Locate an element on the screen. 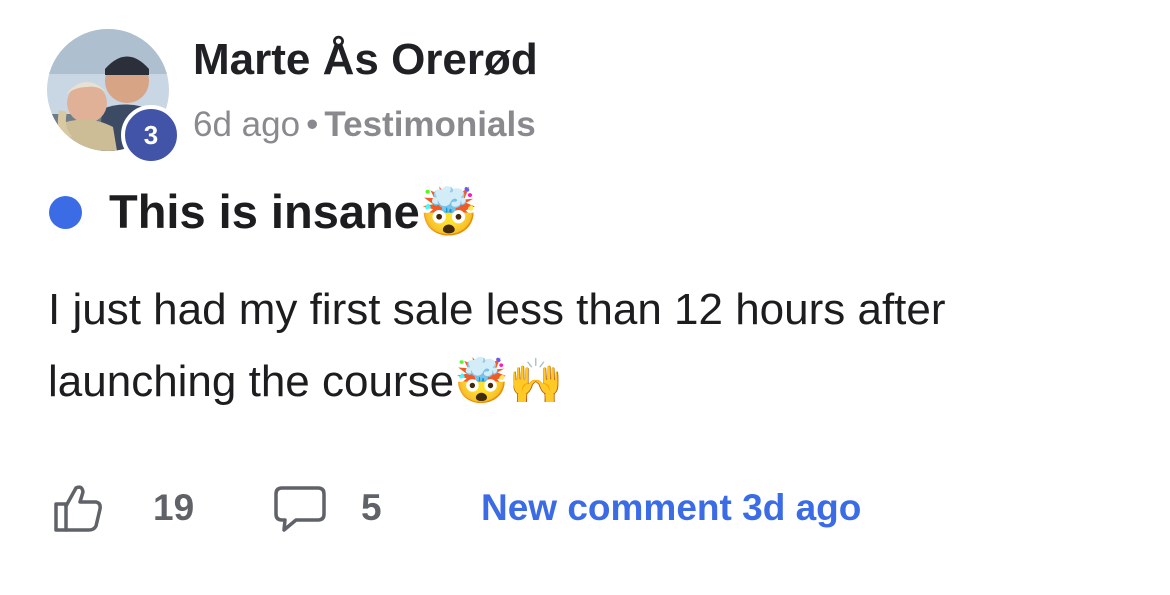 The width and height of the screenshot is (1170, 595). post-meta: 6d ago • Testimonials is located at coordinates (364, 125).